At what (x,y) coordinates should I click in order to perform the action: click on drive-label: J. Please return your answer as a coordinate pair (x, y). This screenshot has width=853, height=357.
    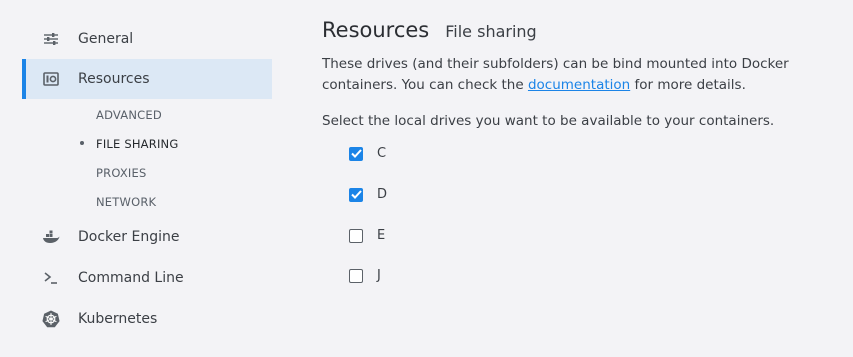
    Looking at the image, I should click on (379, 275).